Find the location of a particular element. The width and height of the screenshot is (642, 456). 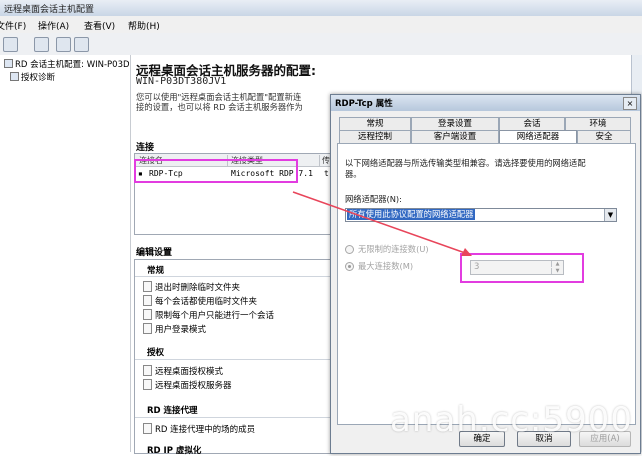

description-line-2: 接的设置，也可以将 RD 会话主机服务器作为 is located at coordinates (219, 107).